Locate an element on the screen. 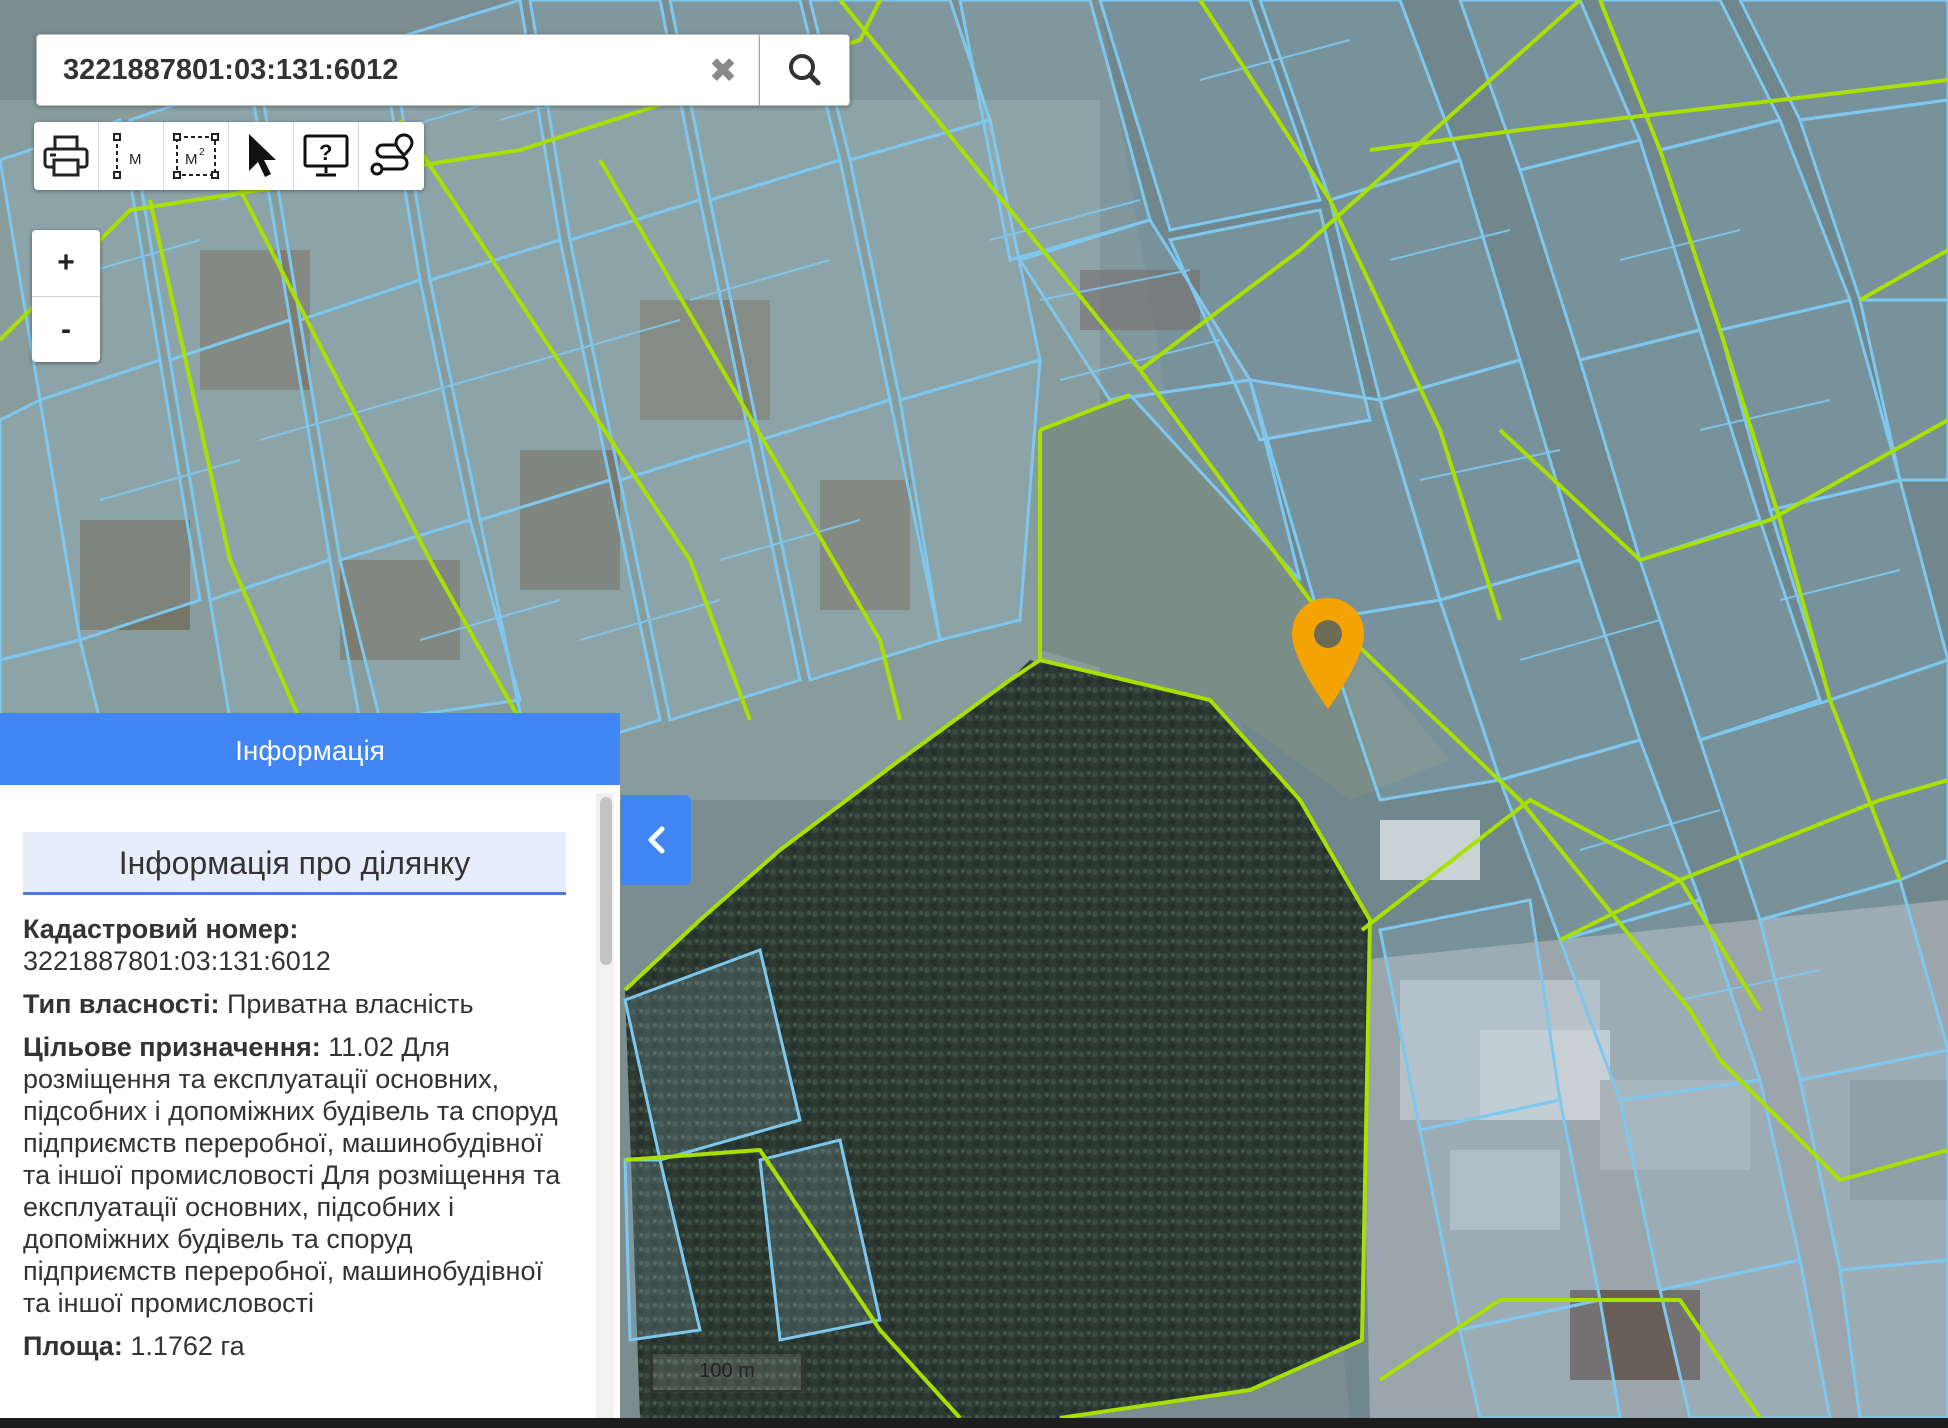 This screenshot has height=1428, width=1948. measure-distance-button: M is located at coordinates (131, 156).